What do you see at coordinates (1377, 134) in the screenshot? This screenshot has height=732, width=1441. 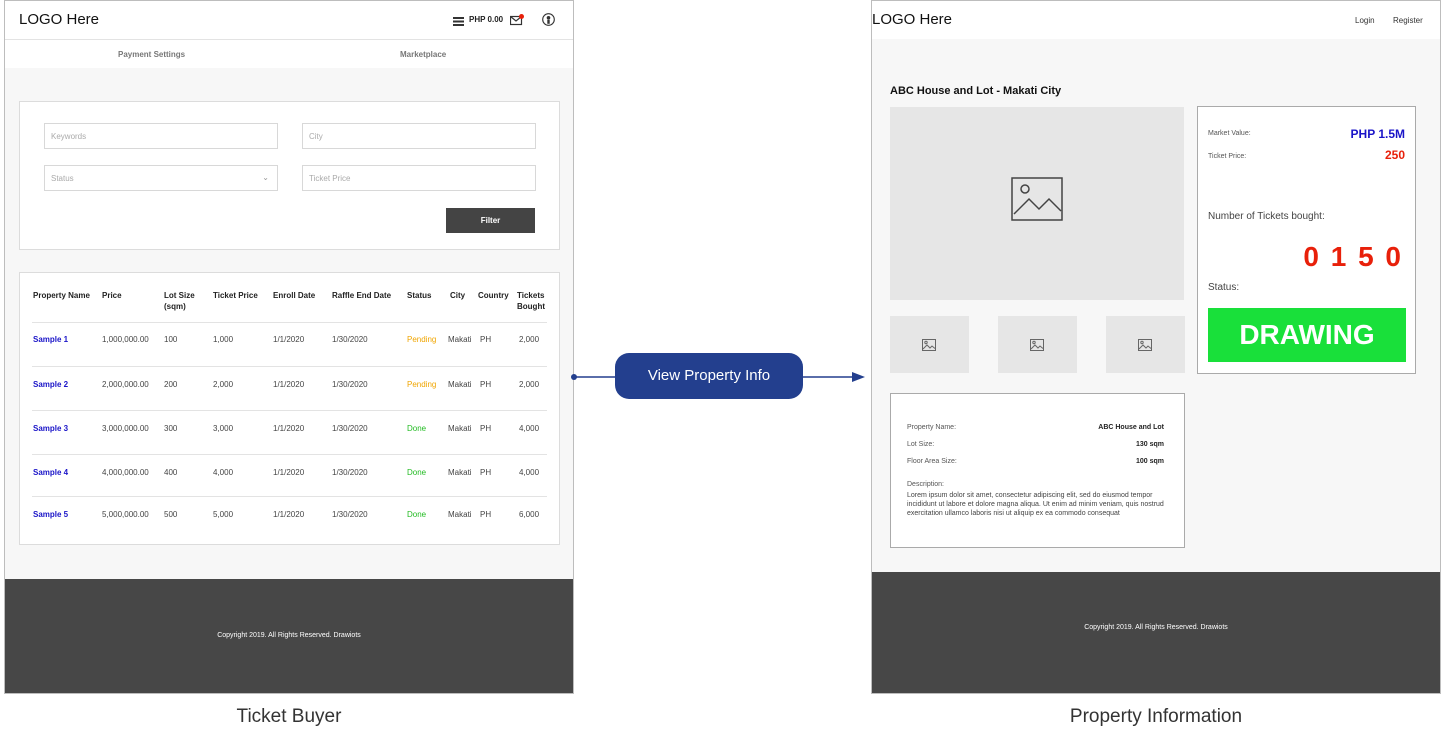 I see `market-value: PHP 1.5M` at bounding box center [1377, 134].